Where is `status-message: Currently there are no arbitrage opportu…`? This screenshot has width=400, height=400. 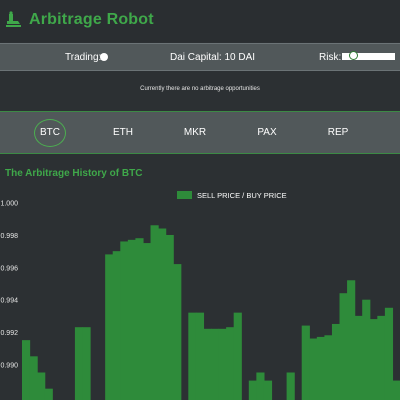 status-message: Currently there are no arbitrage opportu… is located at coordinates (200, 89).